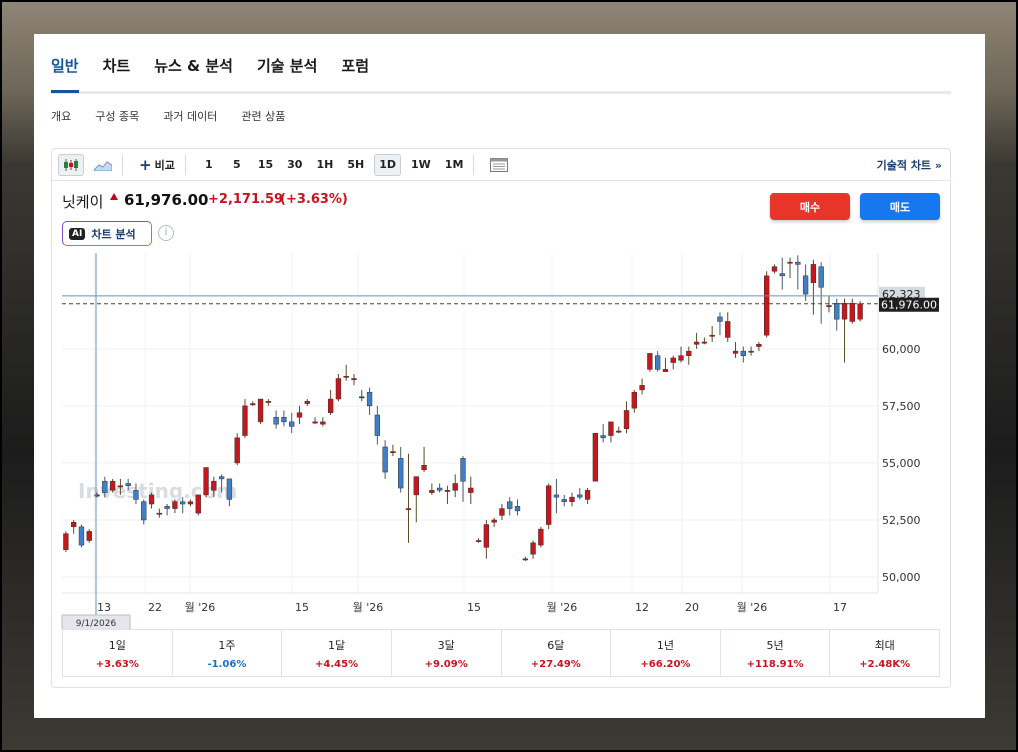 The image size is (1018, 752). I want to click on performance-cell: 1년 +66.20%, so click(666, 653).